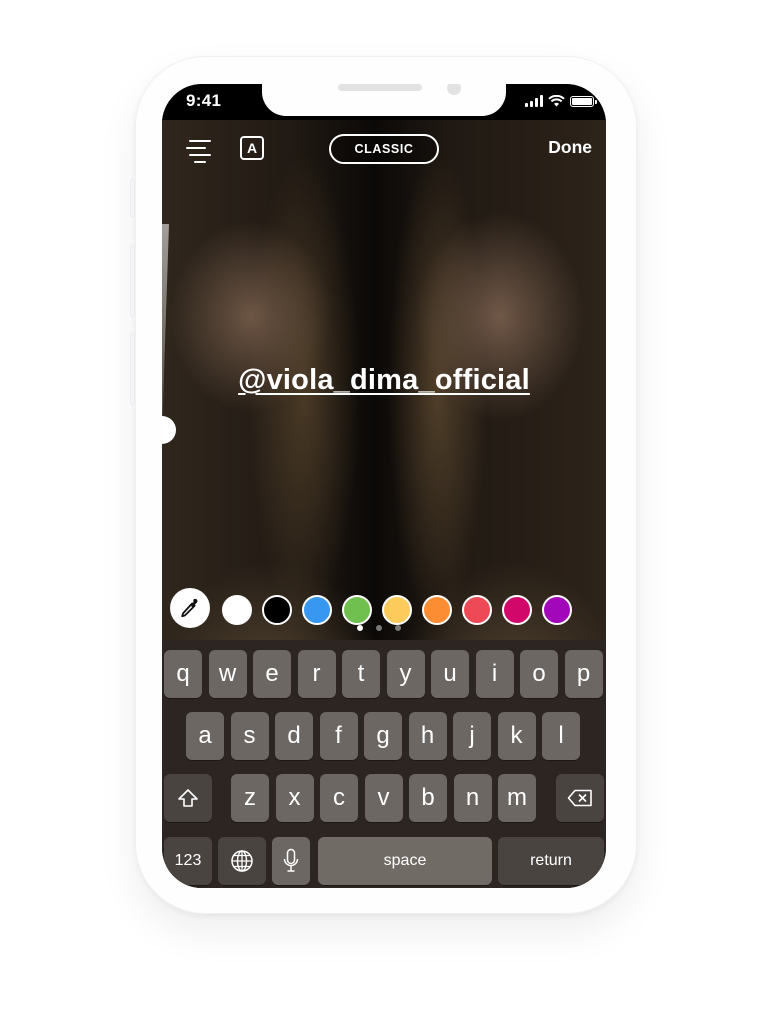 Image resolution: width=758 pixels, height=1024 pixels. What do you see at coordinates (380, 87) in the screenshot?
I see `speaker-grille` at bounding box center [380, 87].